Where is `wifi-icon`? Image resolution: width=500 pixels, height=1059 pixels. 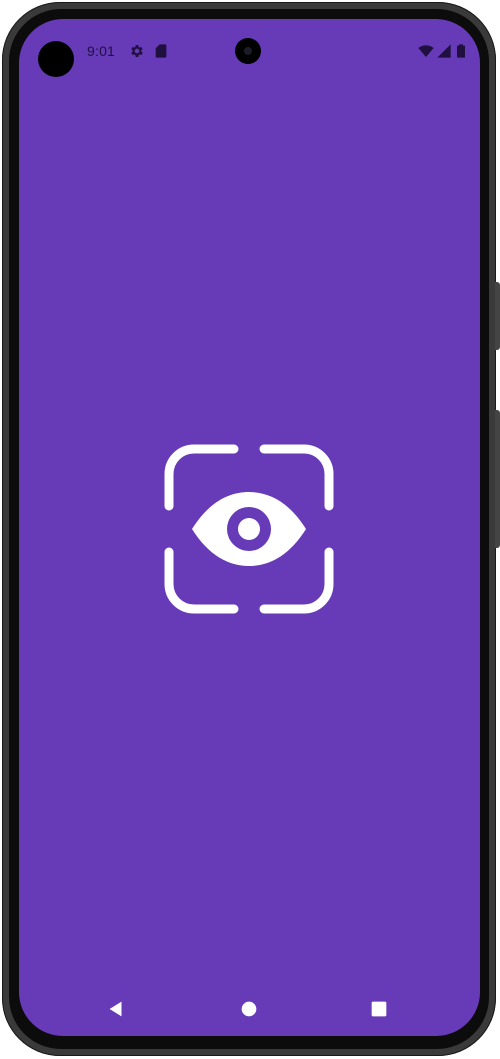 wifi-icon is located at coordinates (426, 51).